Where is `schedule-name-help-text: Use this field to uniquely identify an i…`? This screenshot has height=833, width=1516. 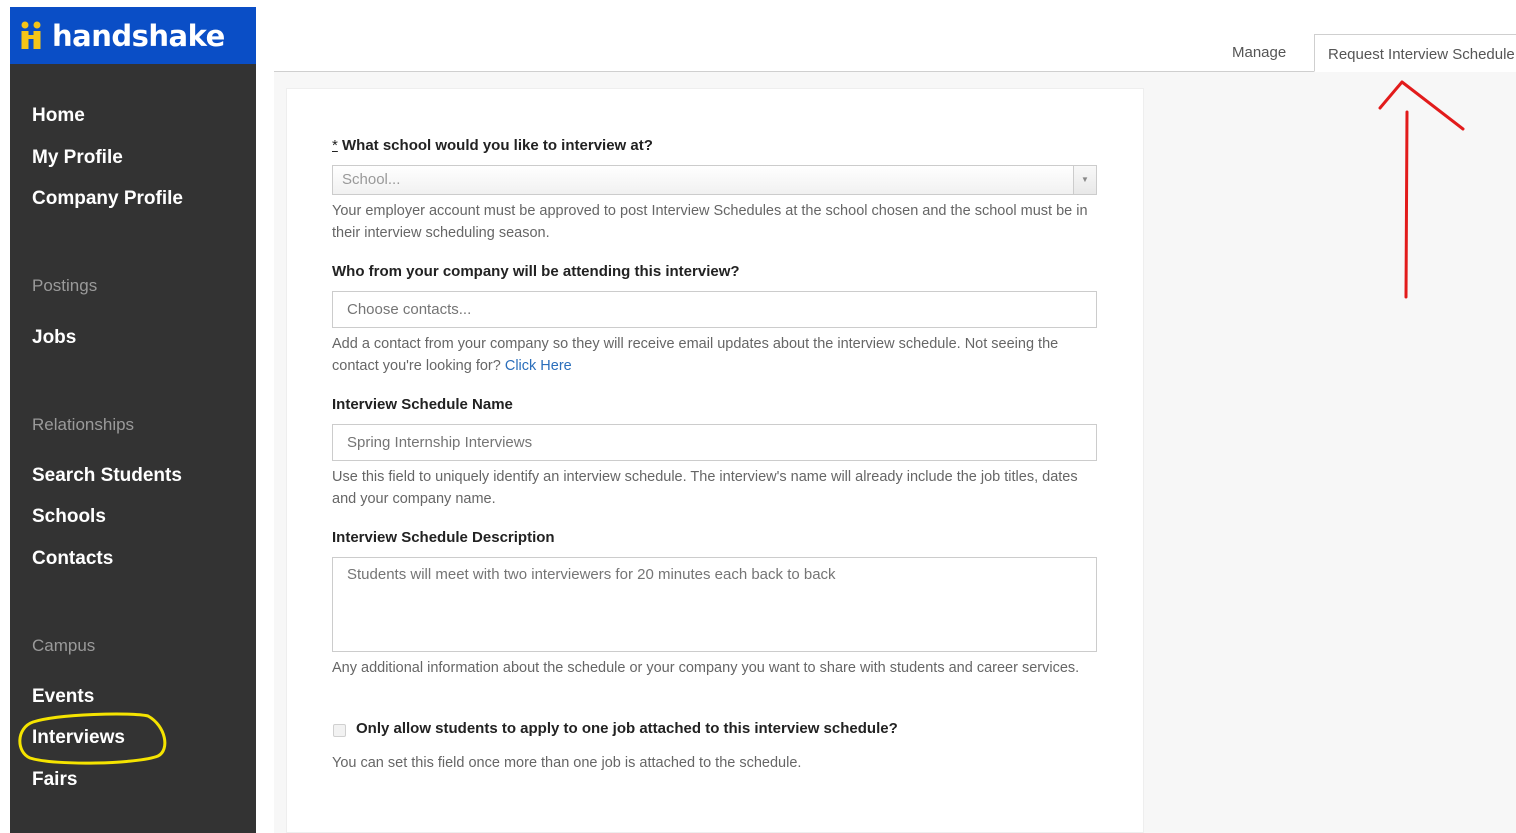 schedule-name-help-text: Use this field to uniquely identify an i… is located at coordinates (705, 488).